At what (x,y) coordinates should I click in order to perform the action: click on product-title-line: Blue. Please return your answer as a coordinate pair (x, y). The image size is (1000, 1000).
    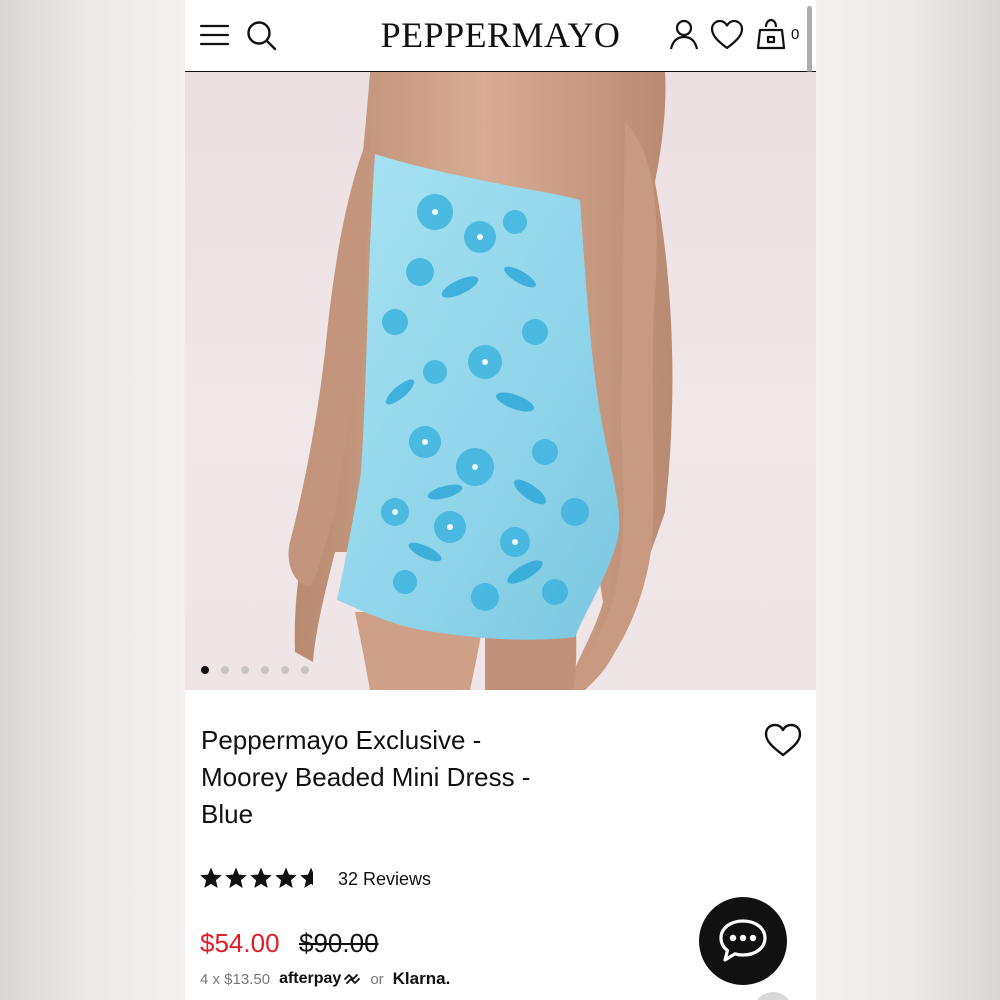
    Looking at the image, I should click on (227, 814).